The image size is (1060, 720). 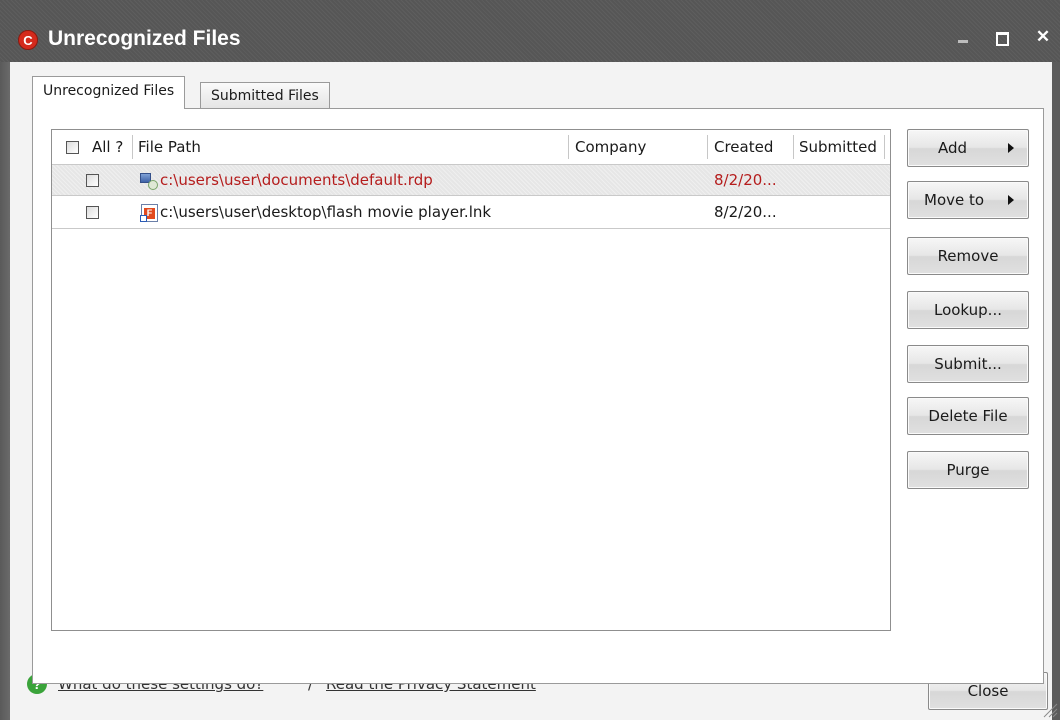 I want to click on column-submitted: Submitted, so click(x=838, y=147).